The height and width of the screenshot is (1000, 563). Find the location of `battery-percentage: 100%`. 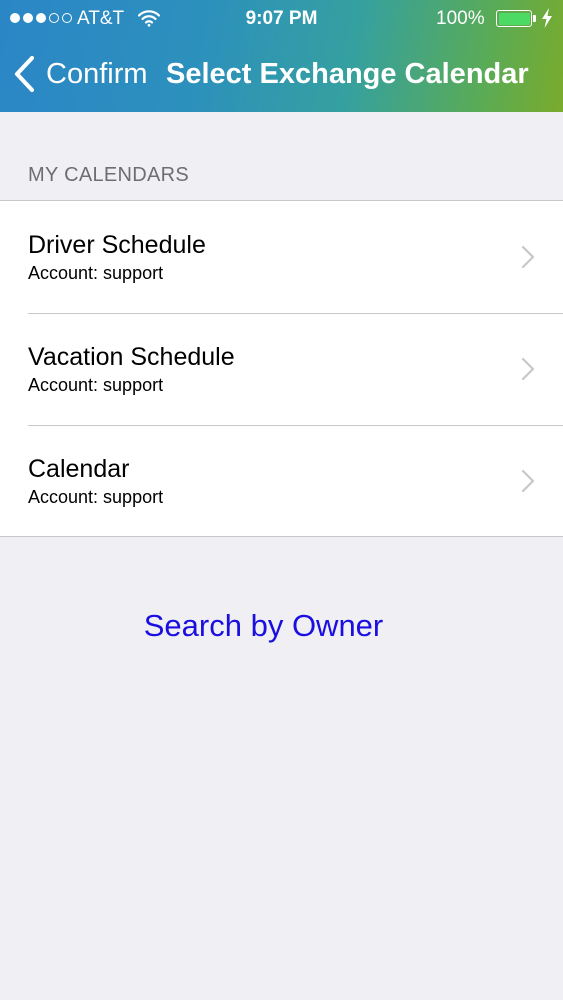

battery-percentage: 100% is located at coordinates (460, 18).